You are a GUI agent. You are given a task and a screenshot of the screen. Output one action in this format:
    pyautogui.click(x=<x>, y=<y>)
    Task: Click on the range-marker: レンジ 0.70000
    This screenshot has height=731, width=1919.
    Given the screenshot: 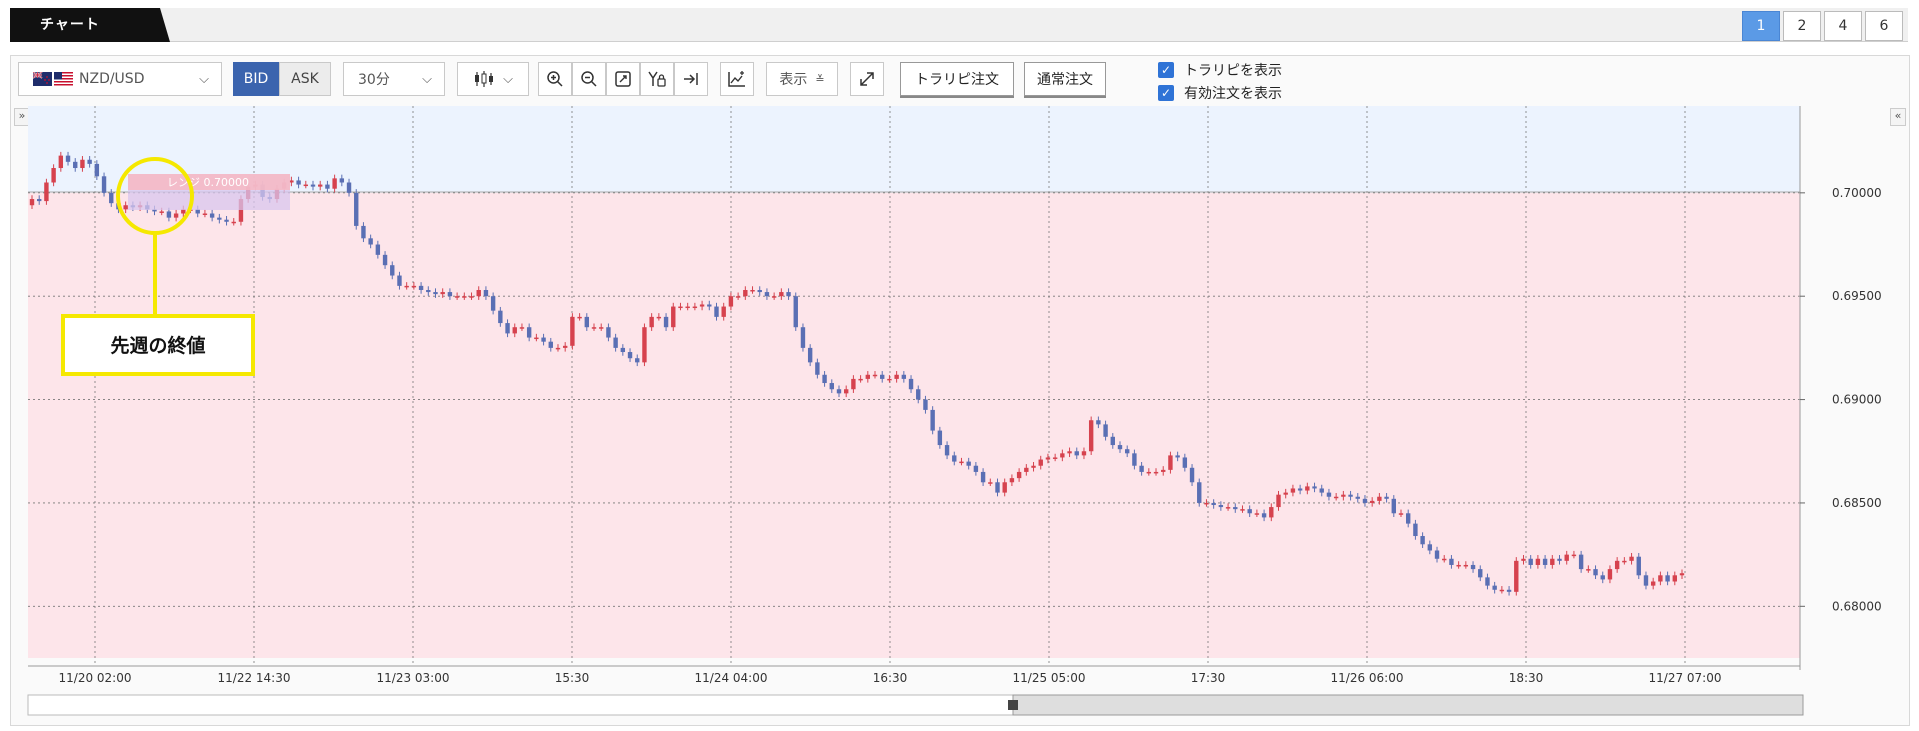 What is the action you would take?
    pyautogui.click(x=209, y=192)
    